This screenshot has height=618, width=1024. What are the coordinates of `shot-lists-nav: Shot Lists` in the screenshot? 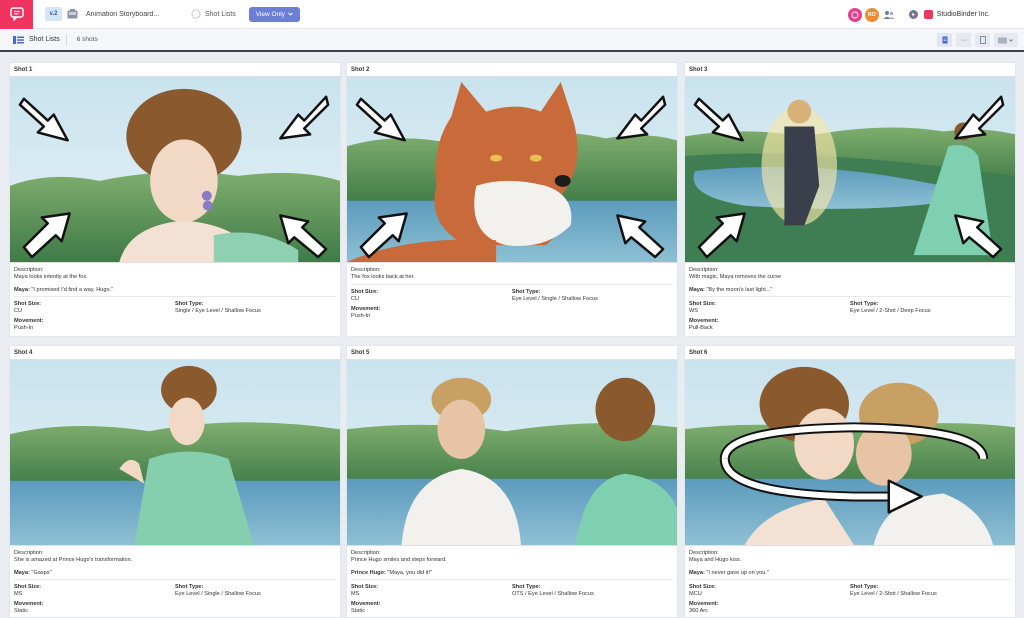 It's located at (213, 14).